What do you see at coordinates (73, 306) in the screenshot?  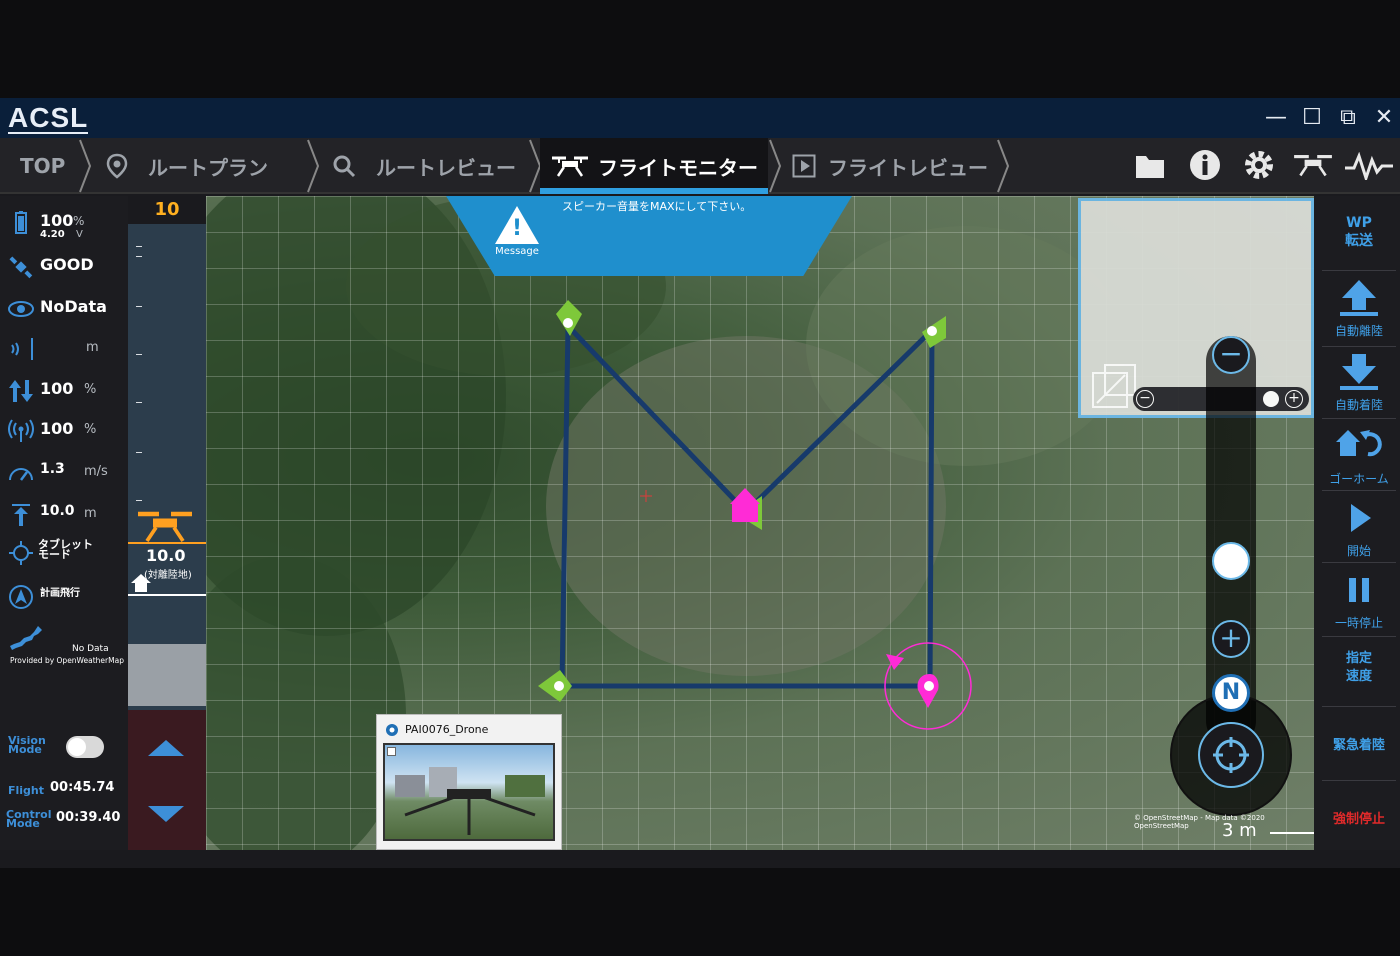 I see `vision-status: NoData` at bounding box center [73, 306].